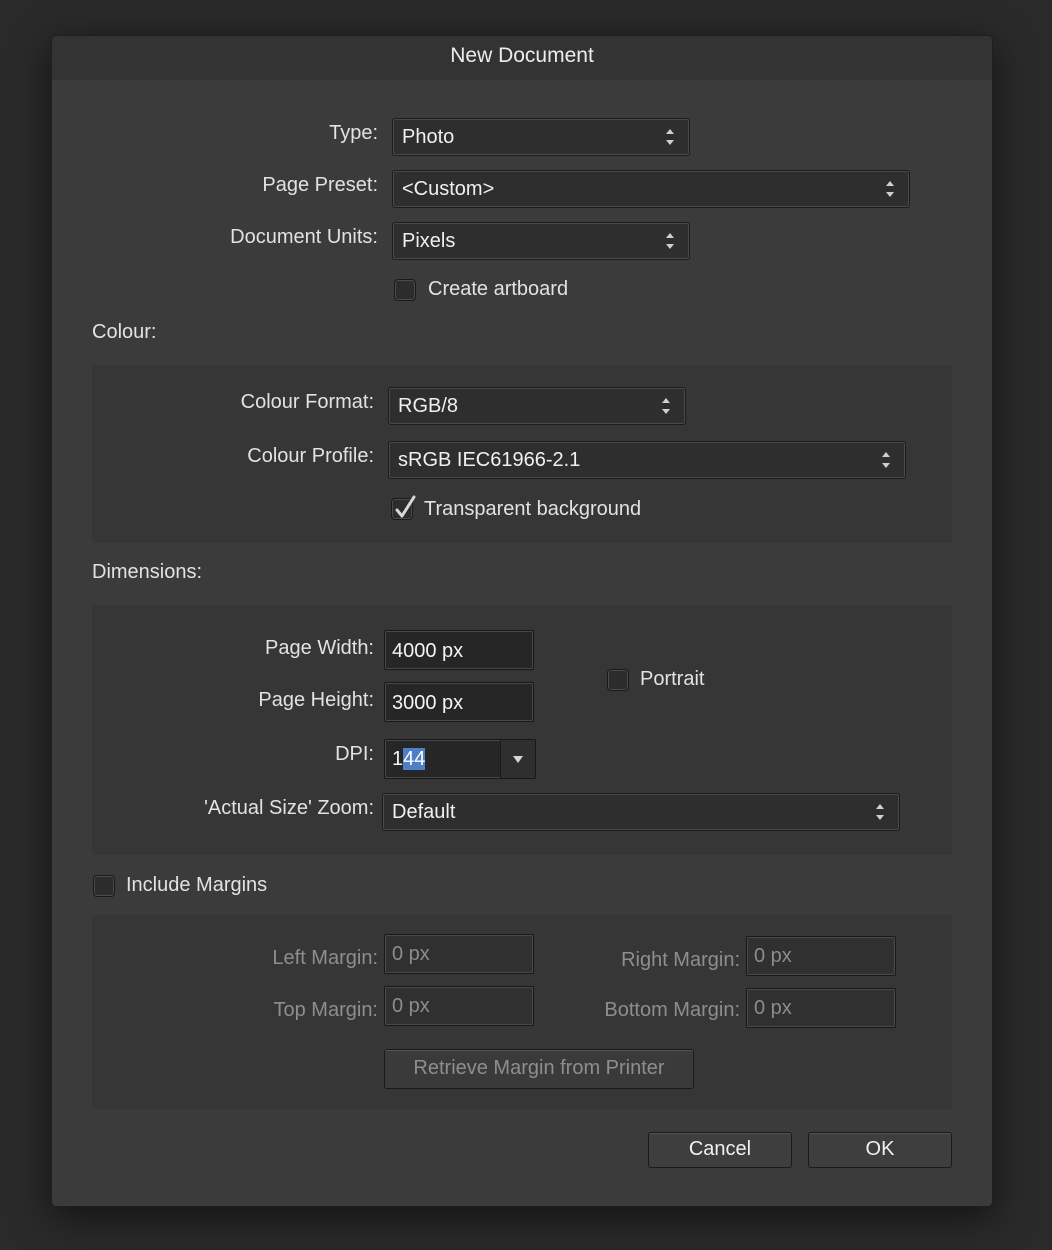  What do you see at coordinates (353, 133) in the screenshot?
I see `type-label: Type:` at bounding box center [353, 133].